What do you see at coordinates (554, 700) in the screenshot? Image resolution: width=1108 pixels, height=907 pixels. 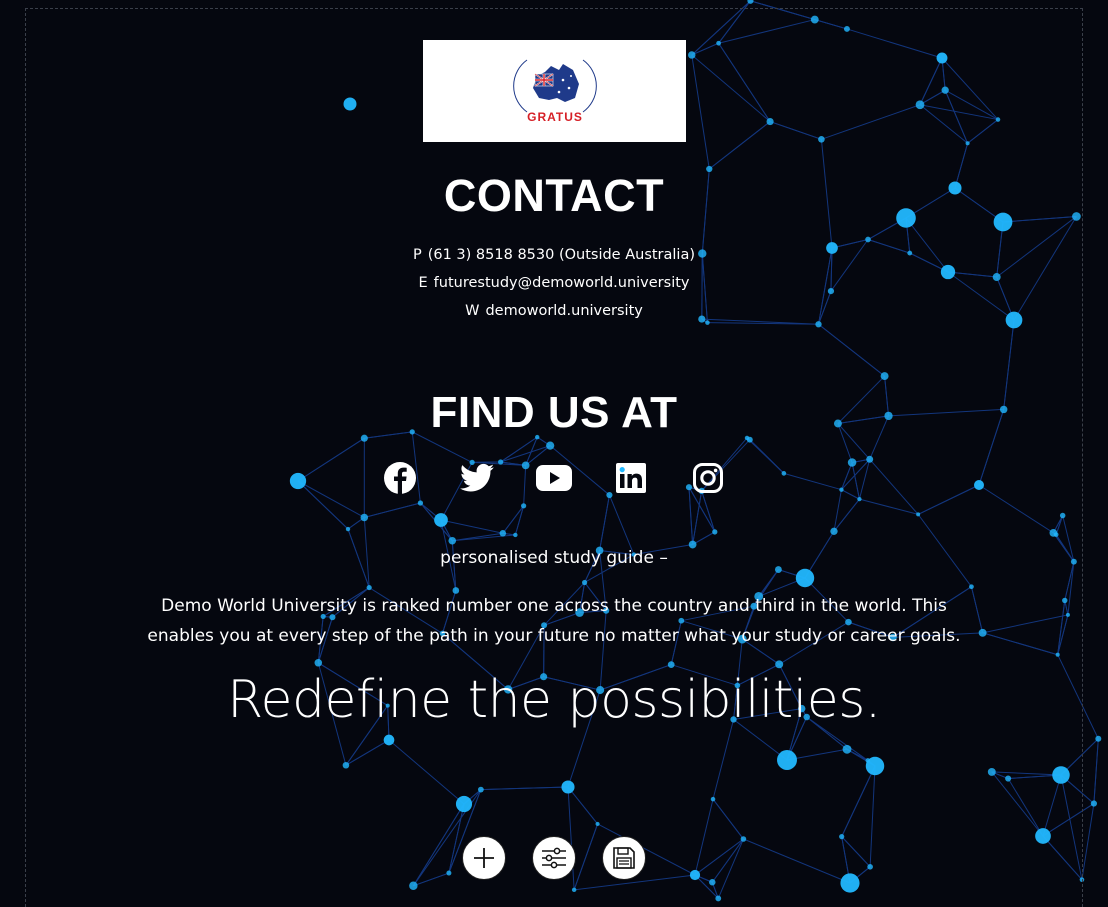 I see `tagline: Redefine the possibilities.` at bounding box center [554, 700].